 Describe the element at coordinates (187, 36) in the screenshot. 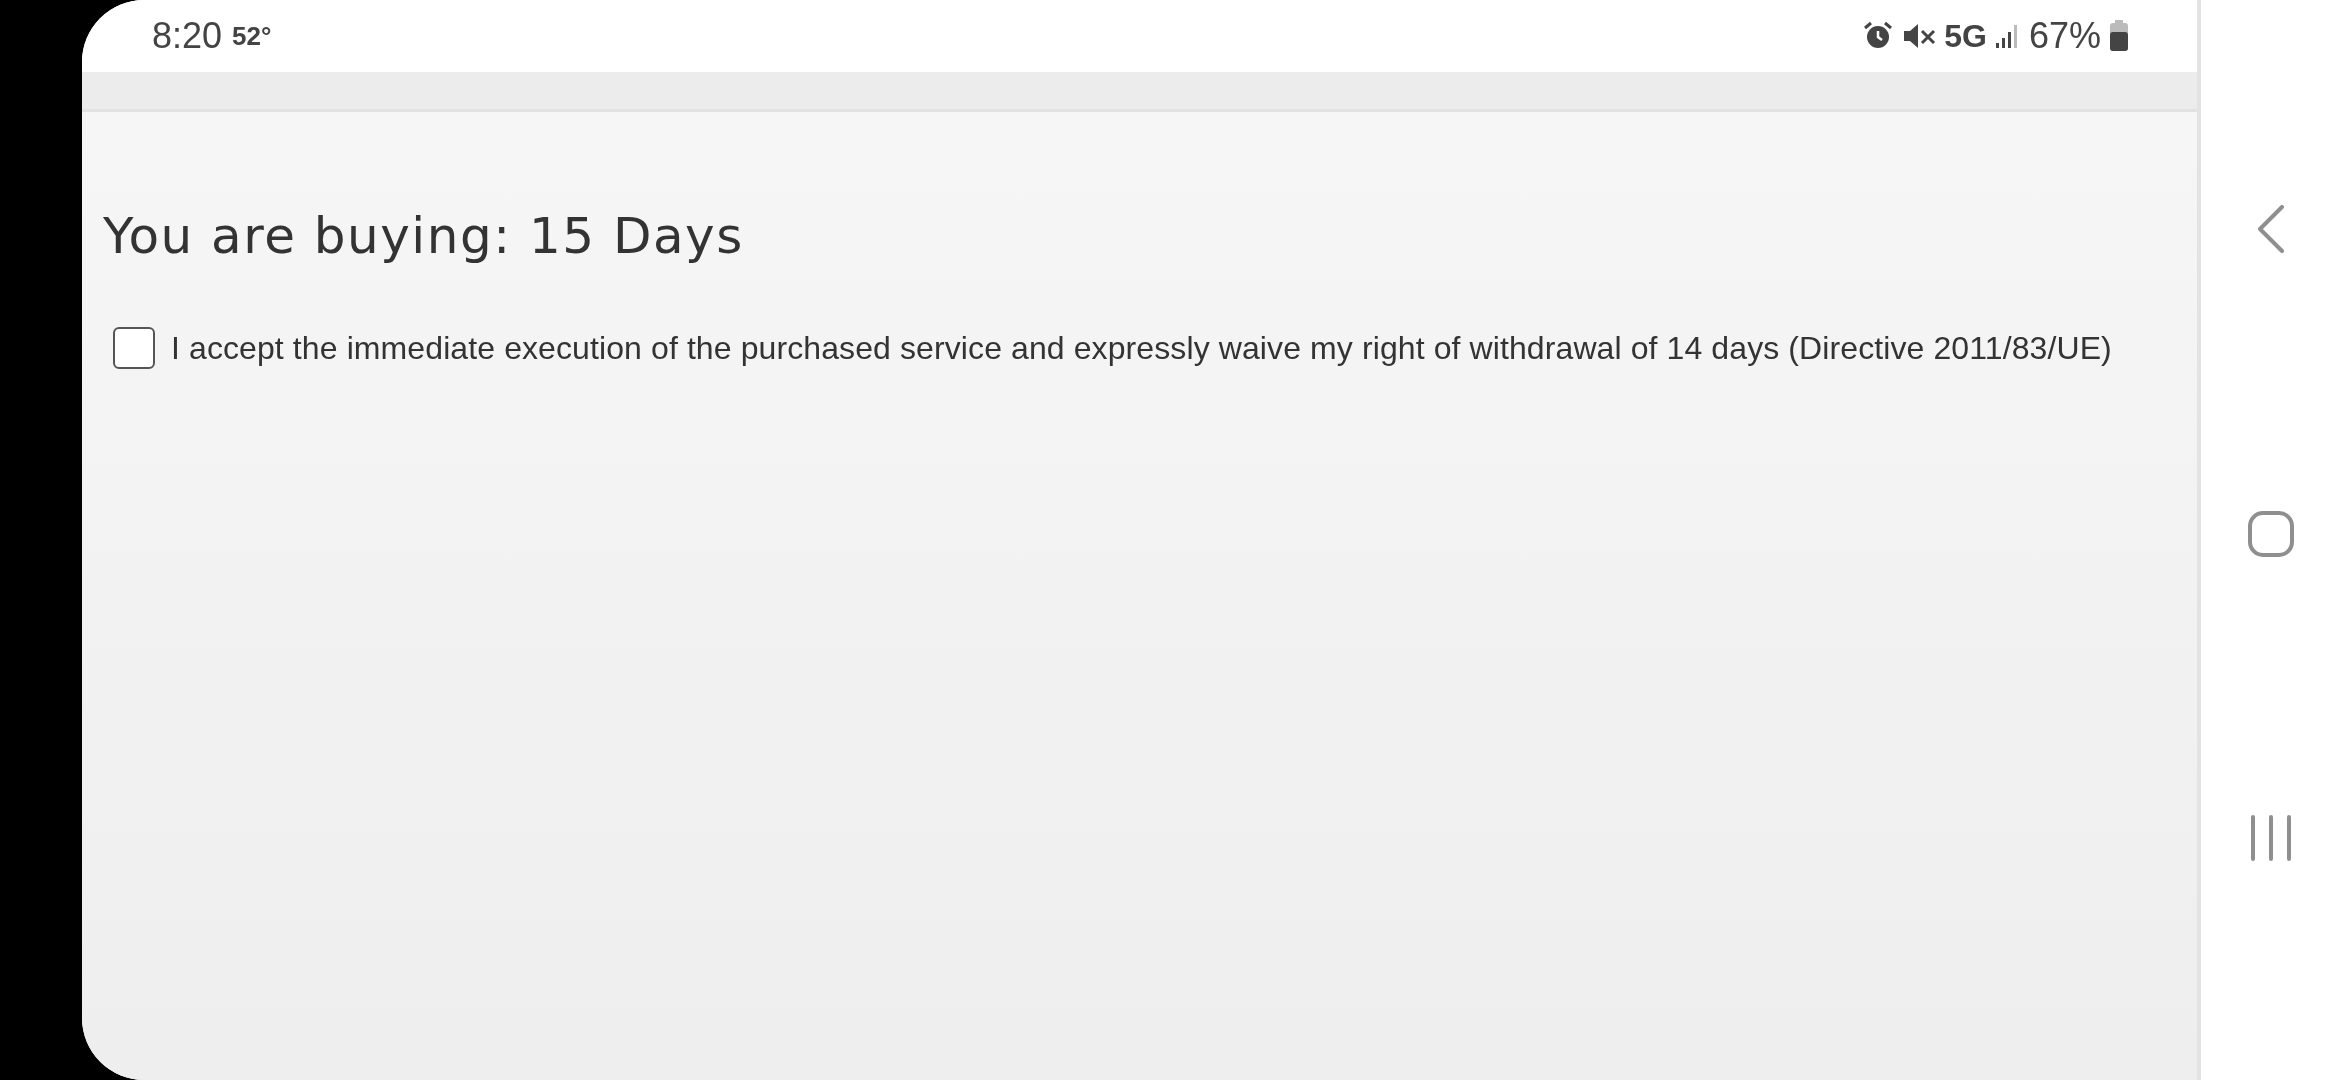

I see `clock: 8:20` at that location.